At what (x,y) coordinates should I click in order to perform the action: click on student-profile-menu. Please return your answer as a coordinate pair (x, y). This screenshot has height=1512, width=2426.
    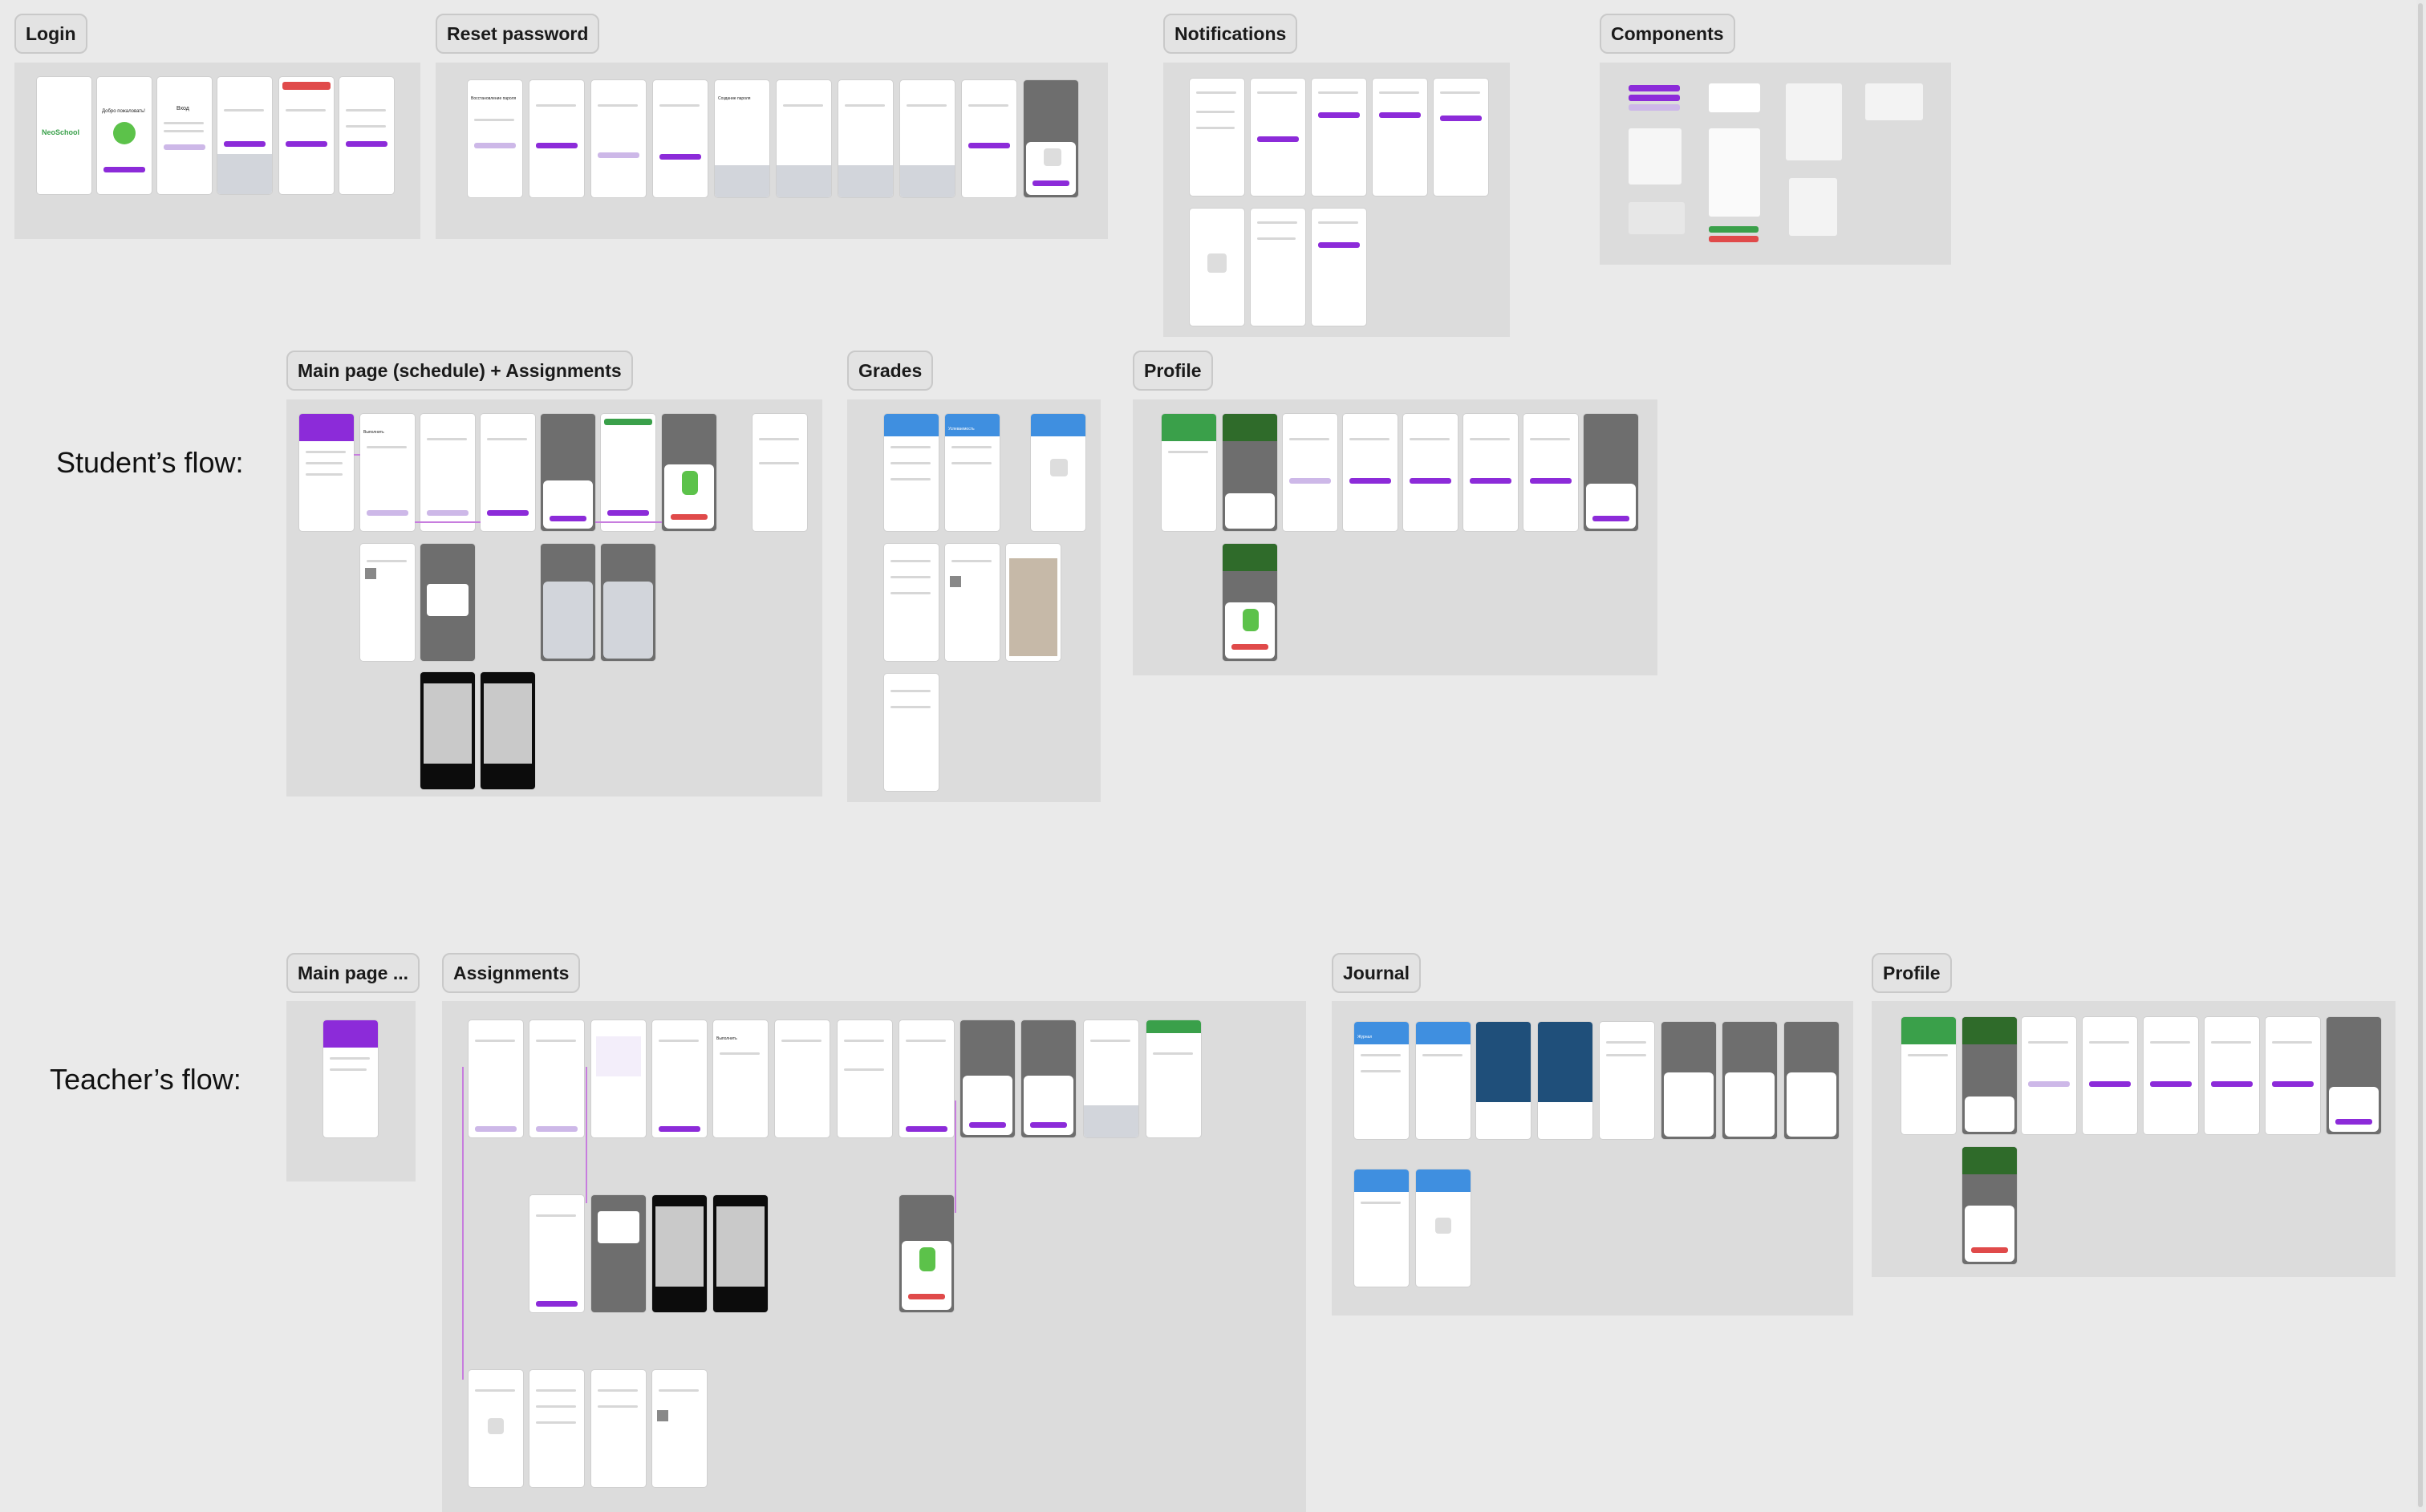
    Looking at the image, I should click on (1250, 472).